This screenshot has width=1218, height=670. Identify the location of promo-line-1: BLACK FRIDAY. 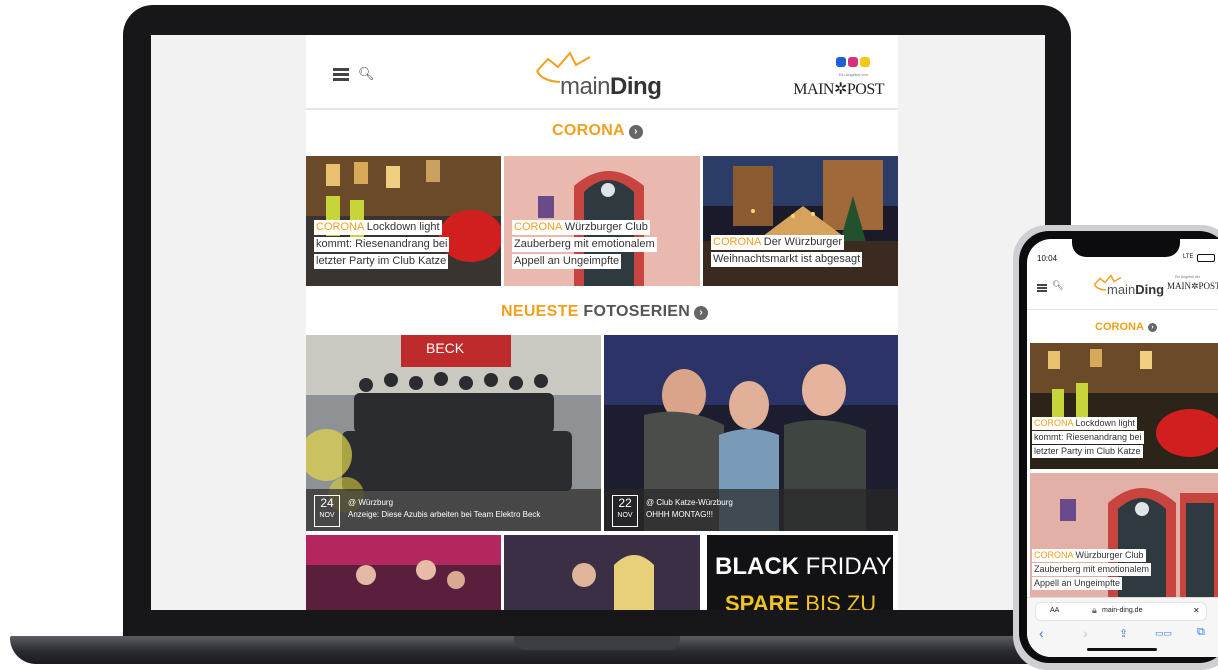
(803, 566).